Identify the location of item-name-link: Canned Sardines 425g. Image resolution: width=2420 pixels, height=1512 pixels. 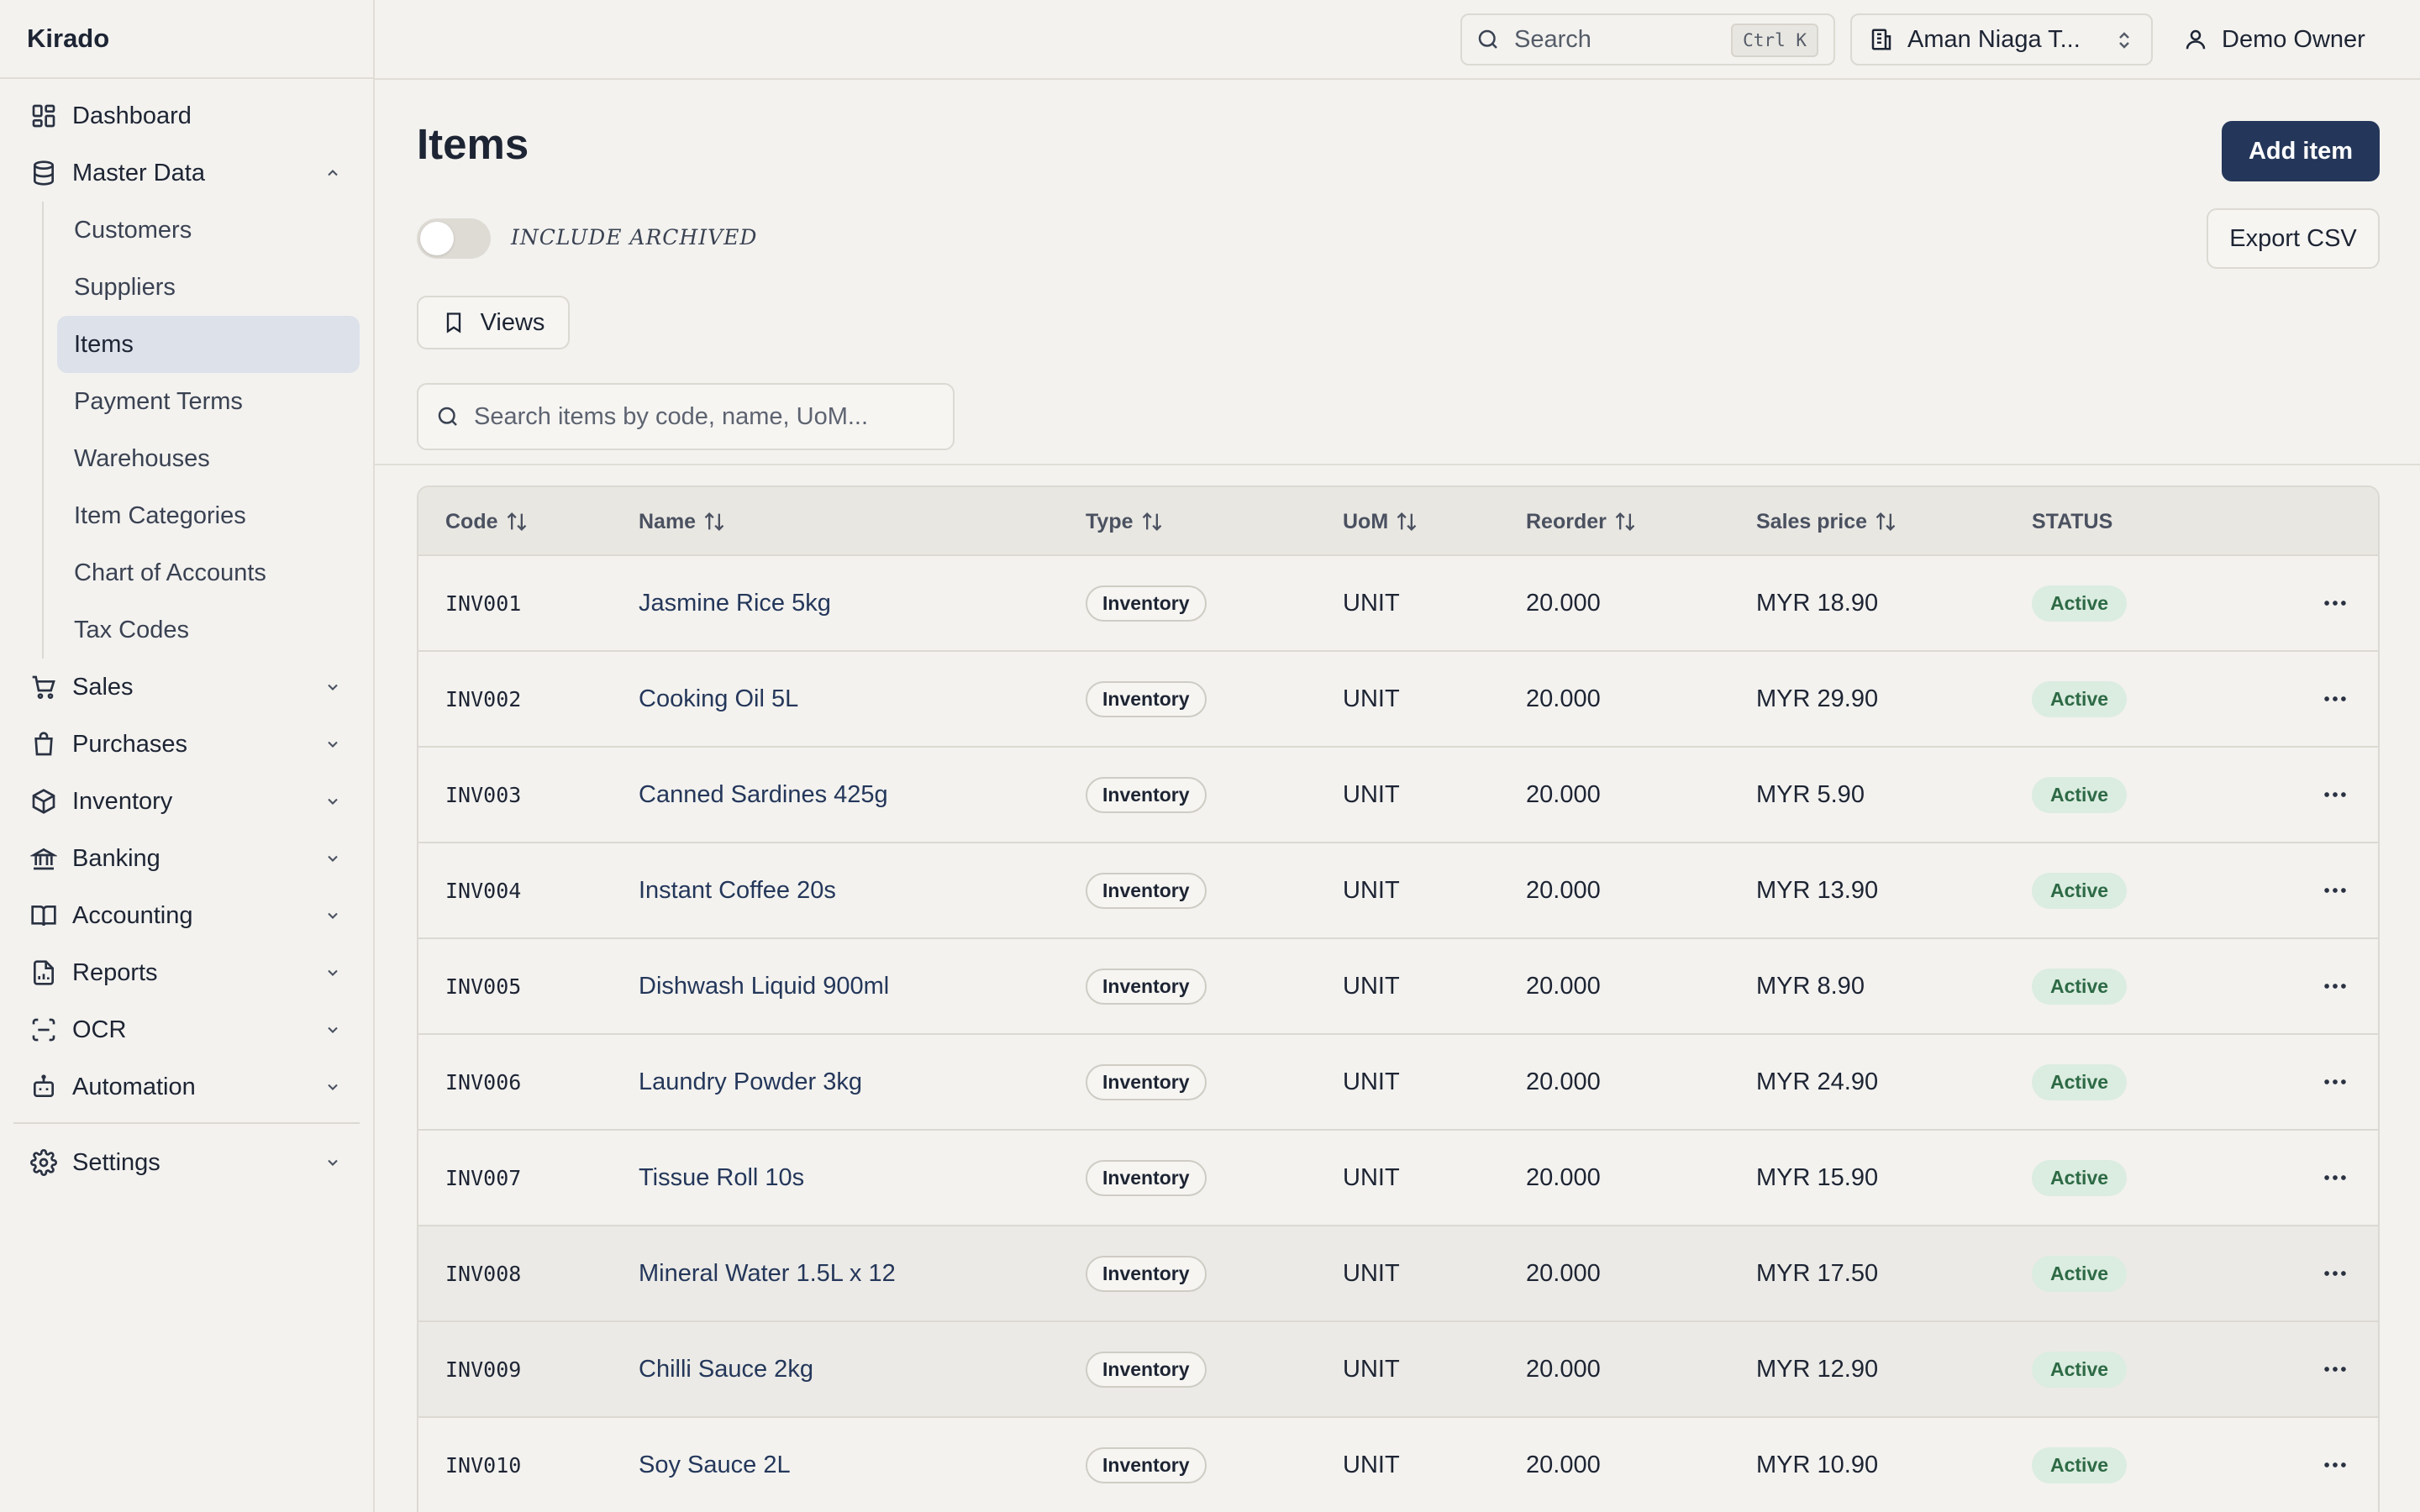
(764, 795).